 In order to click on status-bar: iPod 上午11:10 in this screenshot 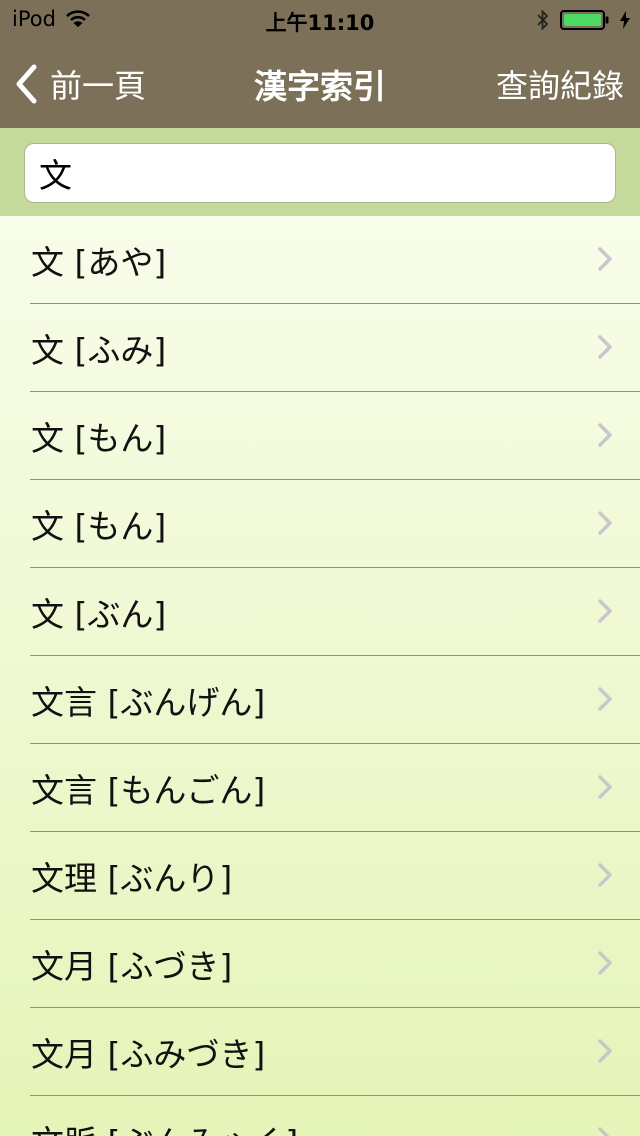, I will do `click(320, 20)`.